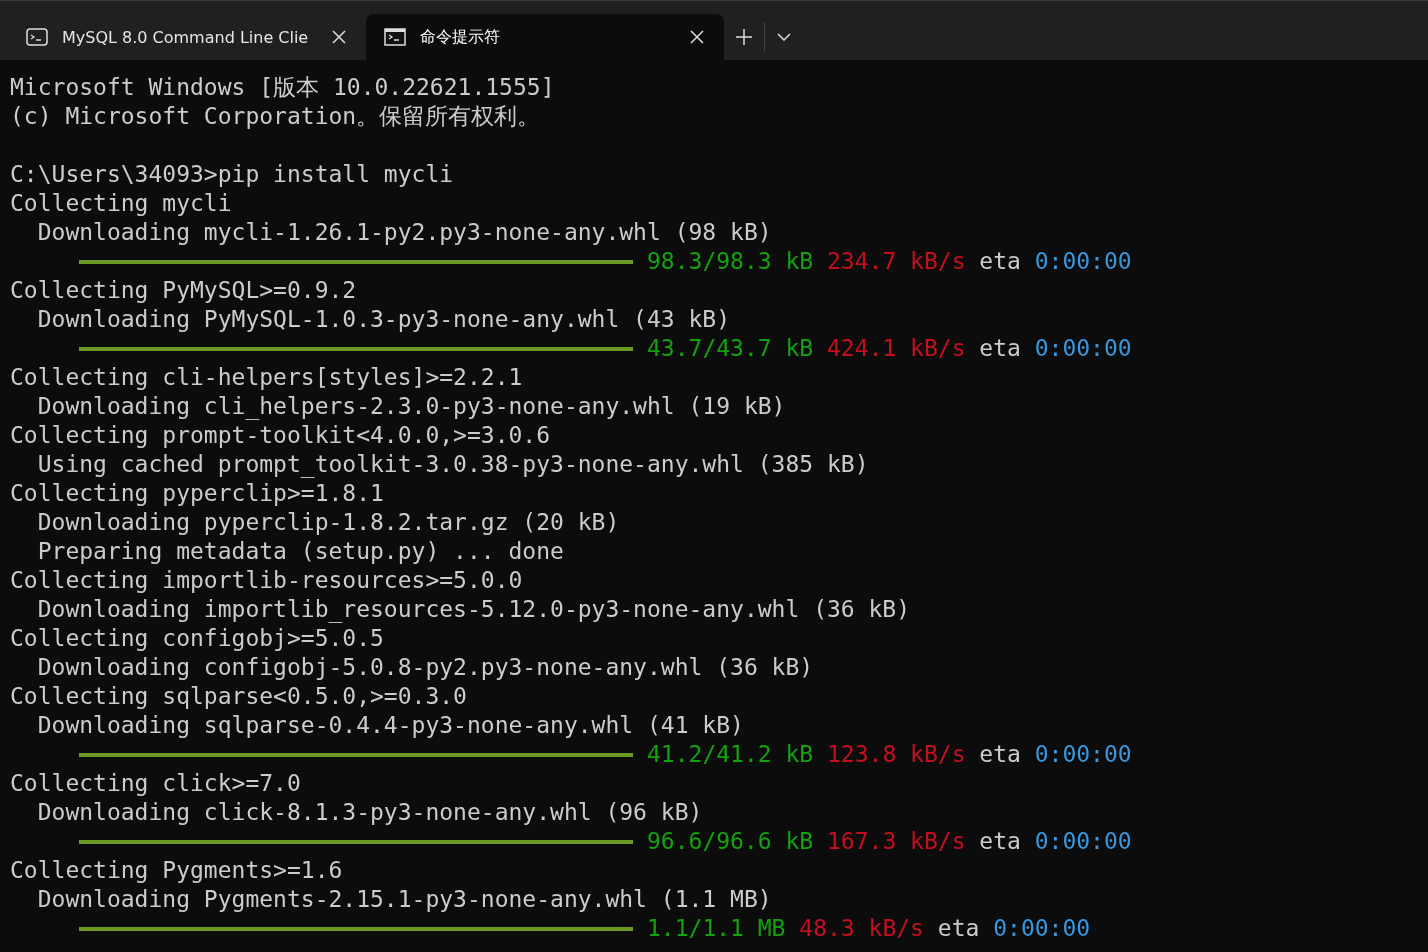  Describe the element at coordinates (896, 754) in the screenshot. I see `download-speed: 123.8 kB/s` at that location.